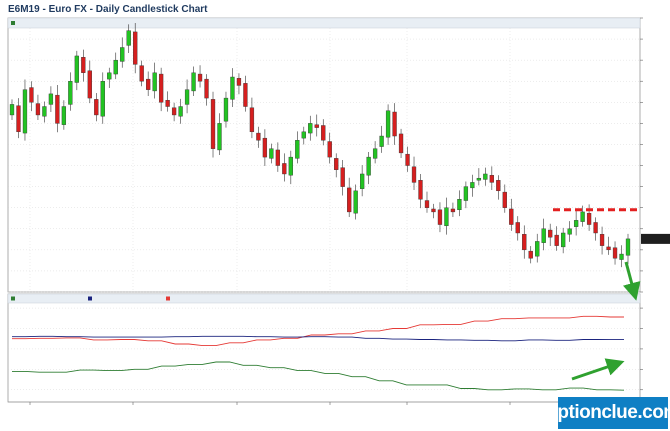  What do you see at coordinates (324, 23) in the screenshot?
I see `ohlc-bar` at bounding box center [324, 23].